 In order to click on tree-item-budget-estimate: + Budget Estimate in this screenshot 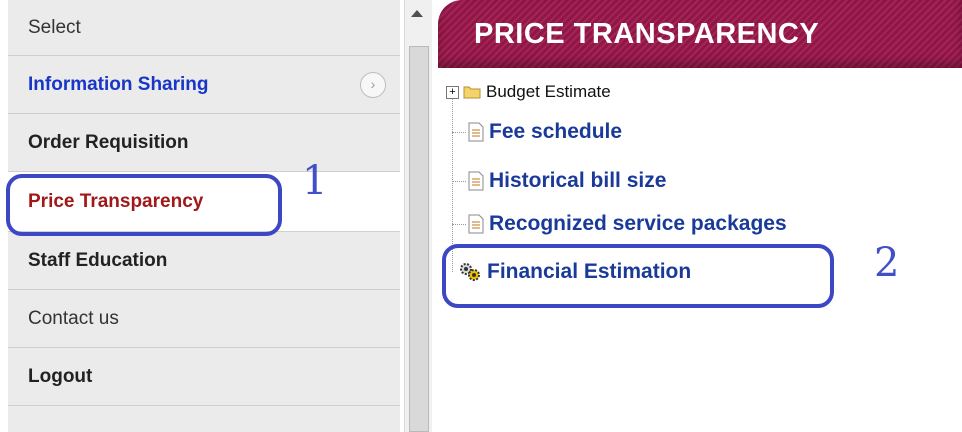, I will do `click(528, 92)`.